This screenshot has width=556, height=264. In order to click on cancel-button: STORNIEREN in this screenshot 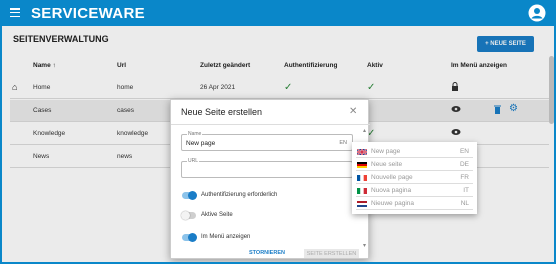, I will do `click(267, 253)`.